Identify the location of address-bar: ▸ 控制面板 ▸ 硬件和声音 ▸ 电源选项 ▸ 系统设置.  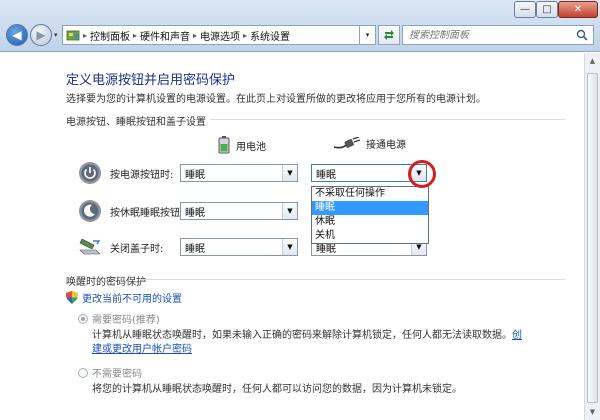
(211, 35).